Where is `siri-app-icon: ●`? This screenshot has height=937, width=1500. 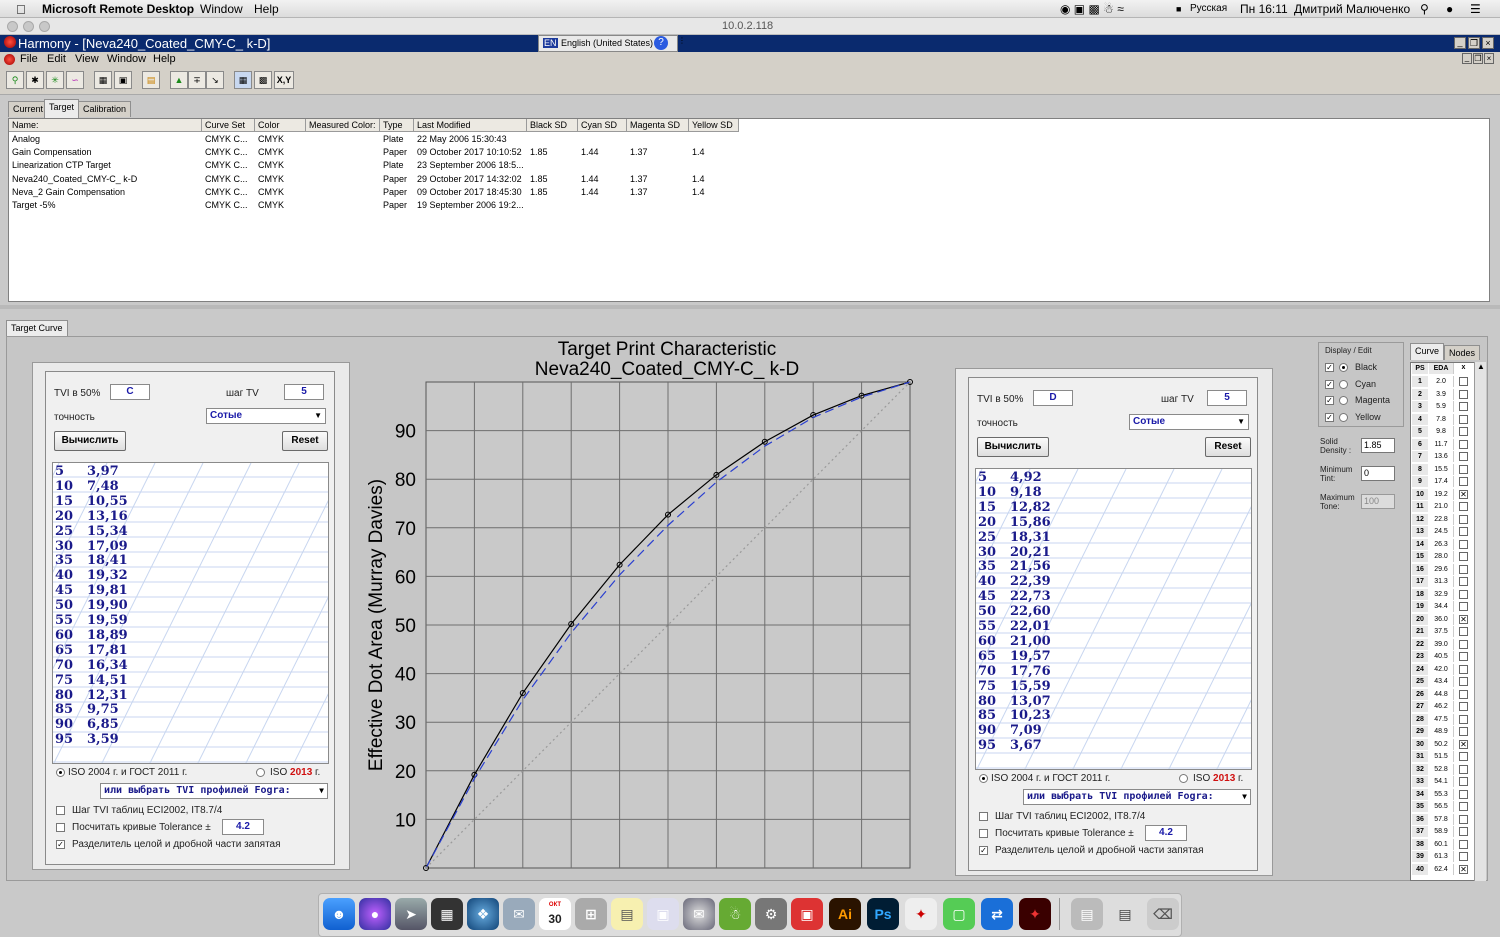 siri-app-icon: ● is located at coordinates (375, 914).